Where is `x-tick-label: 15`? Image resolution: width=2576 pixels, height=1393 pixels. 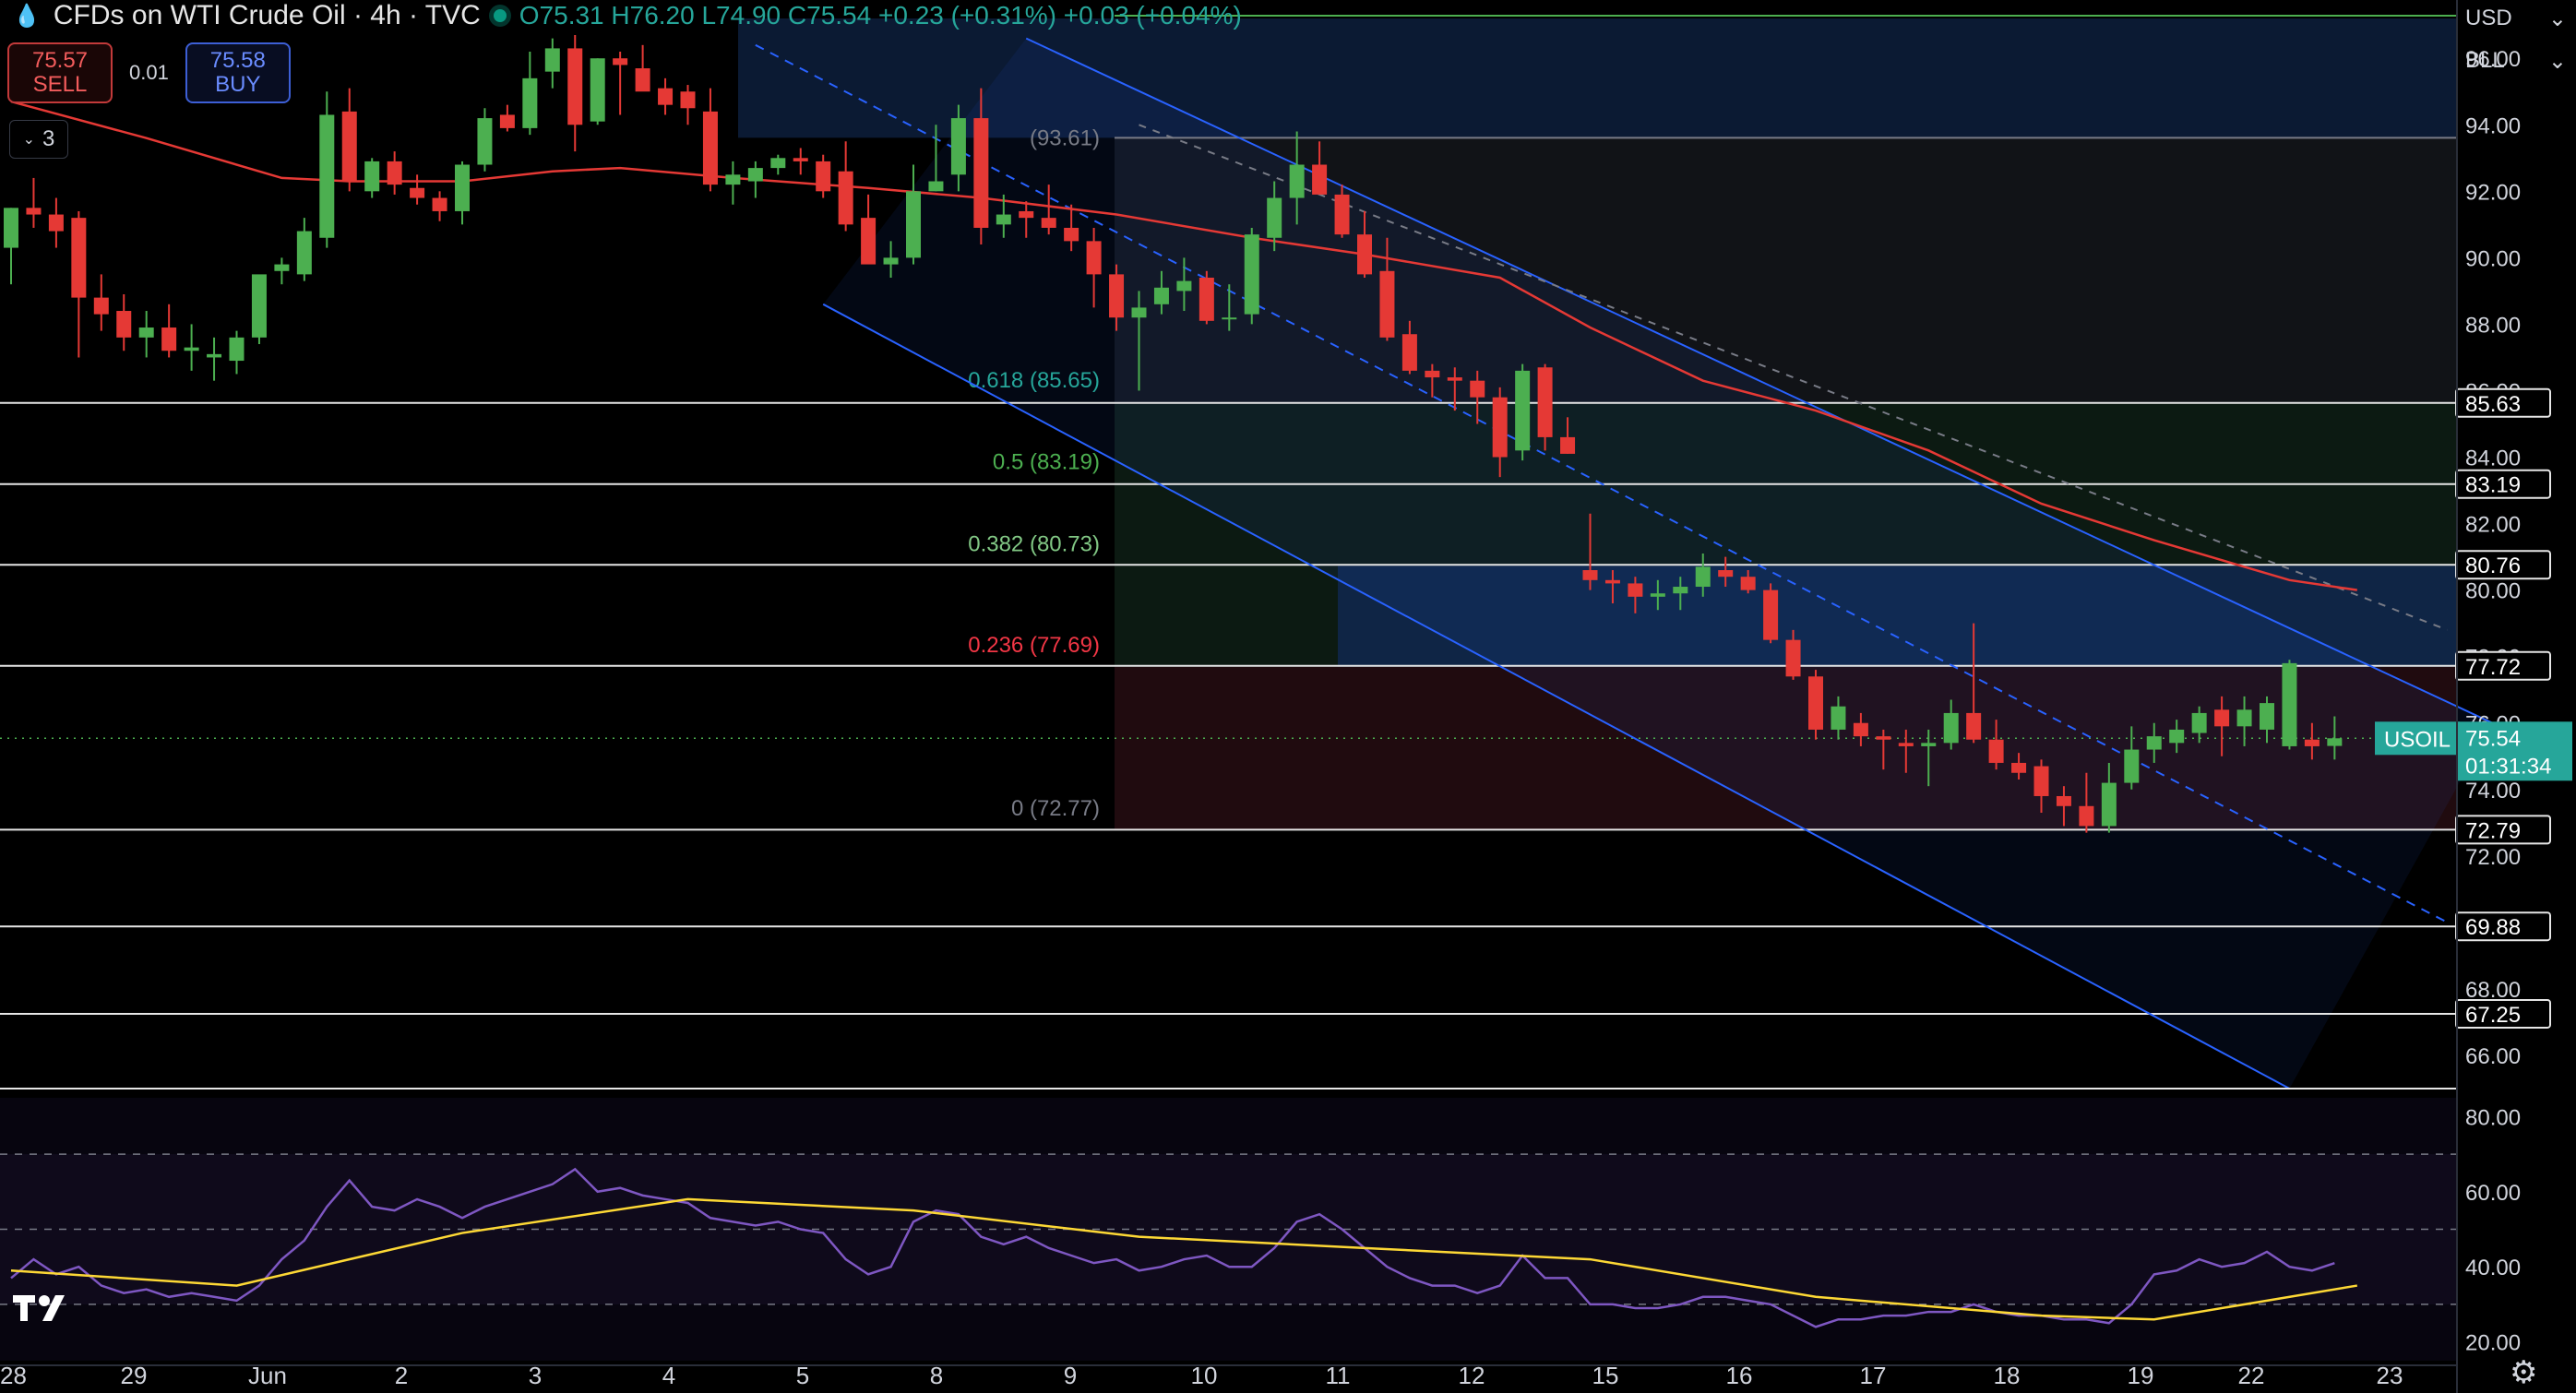 x-tick-label: 15 is located at coordinates (1606, 1375).